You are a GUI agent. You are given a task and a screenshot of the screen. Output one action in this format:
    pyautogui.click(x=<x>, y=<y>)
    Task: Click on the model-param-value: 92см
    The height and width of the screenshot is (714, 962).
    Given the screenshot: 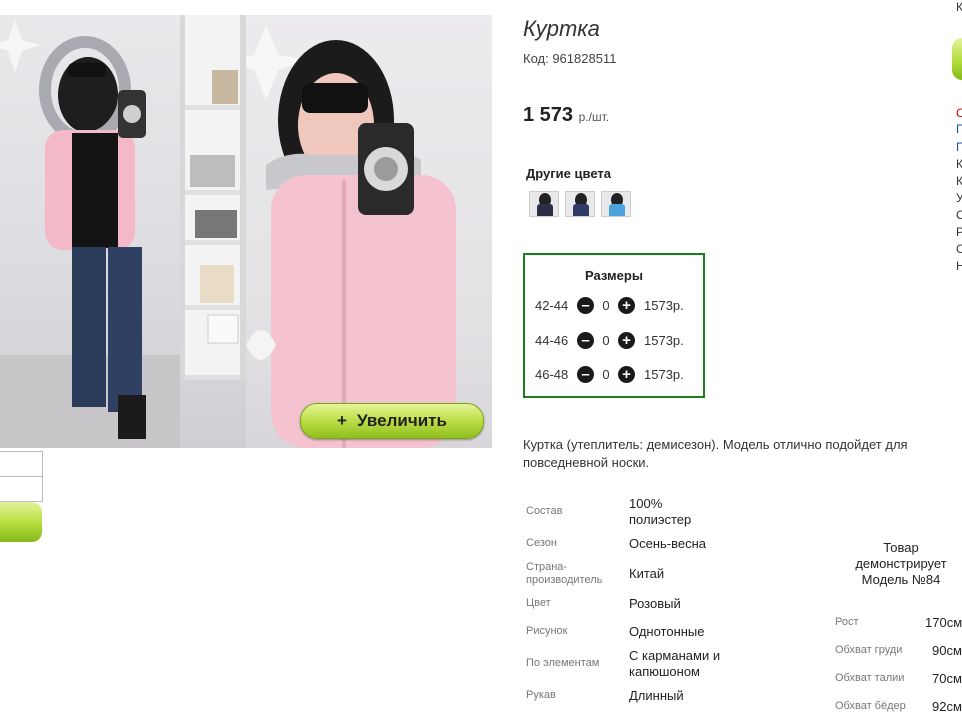 What is the action you would take?
    pyautogui.click(x=947, y=706)
    